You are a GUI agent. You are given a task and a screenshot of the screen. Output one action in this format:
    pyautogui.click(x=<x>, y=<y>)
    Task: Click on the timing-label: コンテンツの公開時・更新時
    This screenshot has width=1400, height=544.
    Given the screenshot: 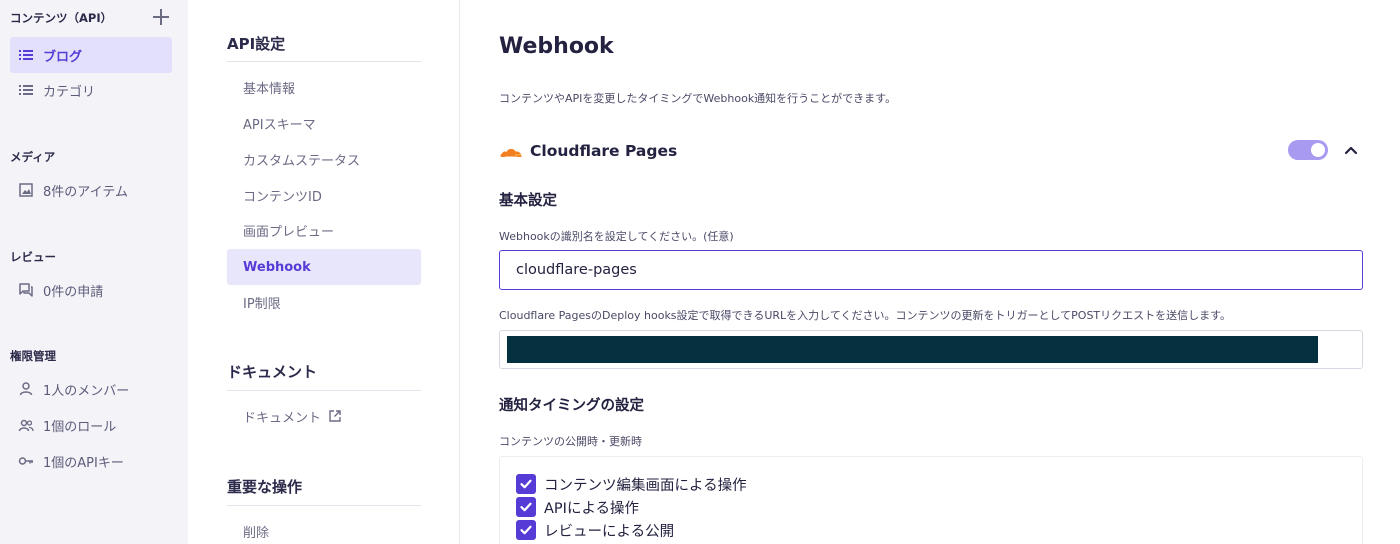 What is the action you would take?
    pyautogui.click(x=570, y=441)
    